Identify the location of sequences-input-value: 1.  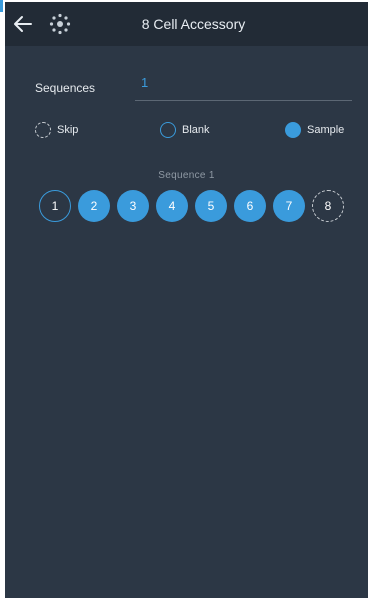
(145, 82).